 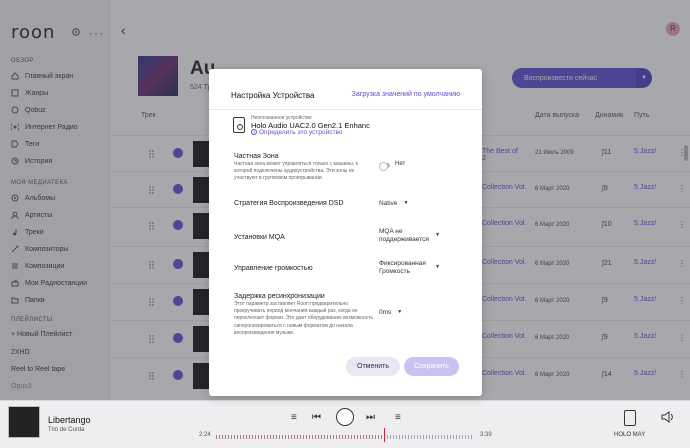 What do you see at coordinates (345, 109) in the screenshot?
I see `divider` at bounding box center [345, 109].